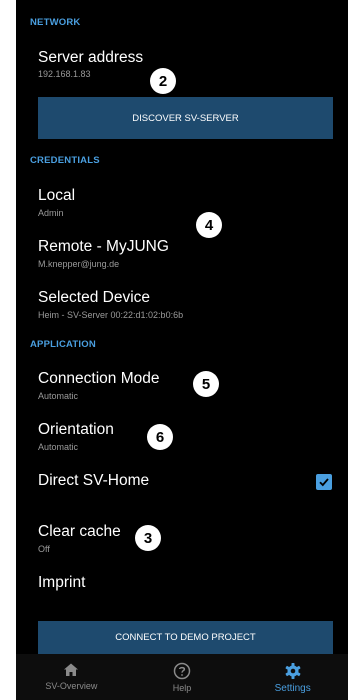  I want to click on checkmark-icon, so click(324, 482).